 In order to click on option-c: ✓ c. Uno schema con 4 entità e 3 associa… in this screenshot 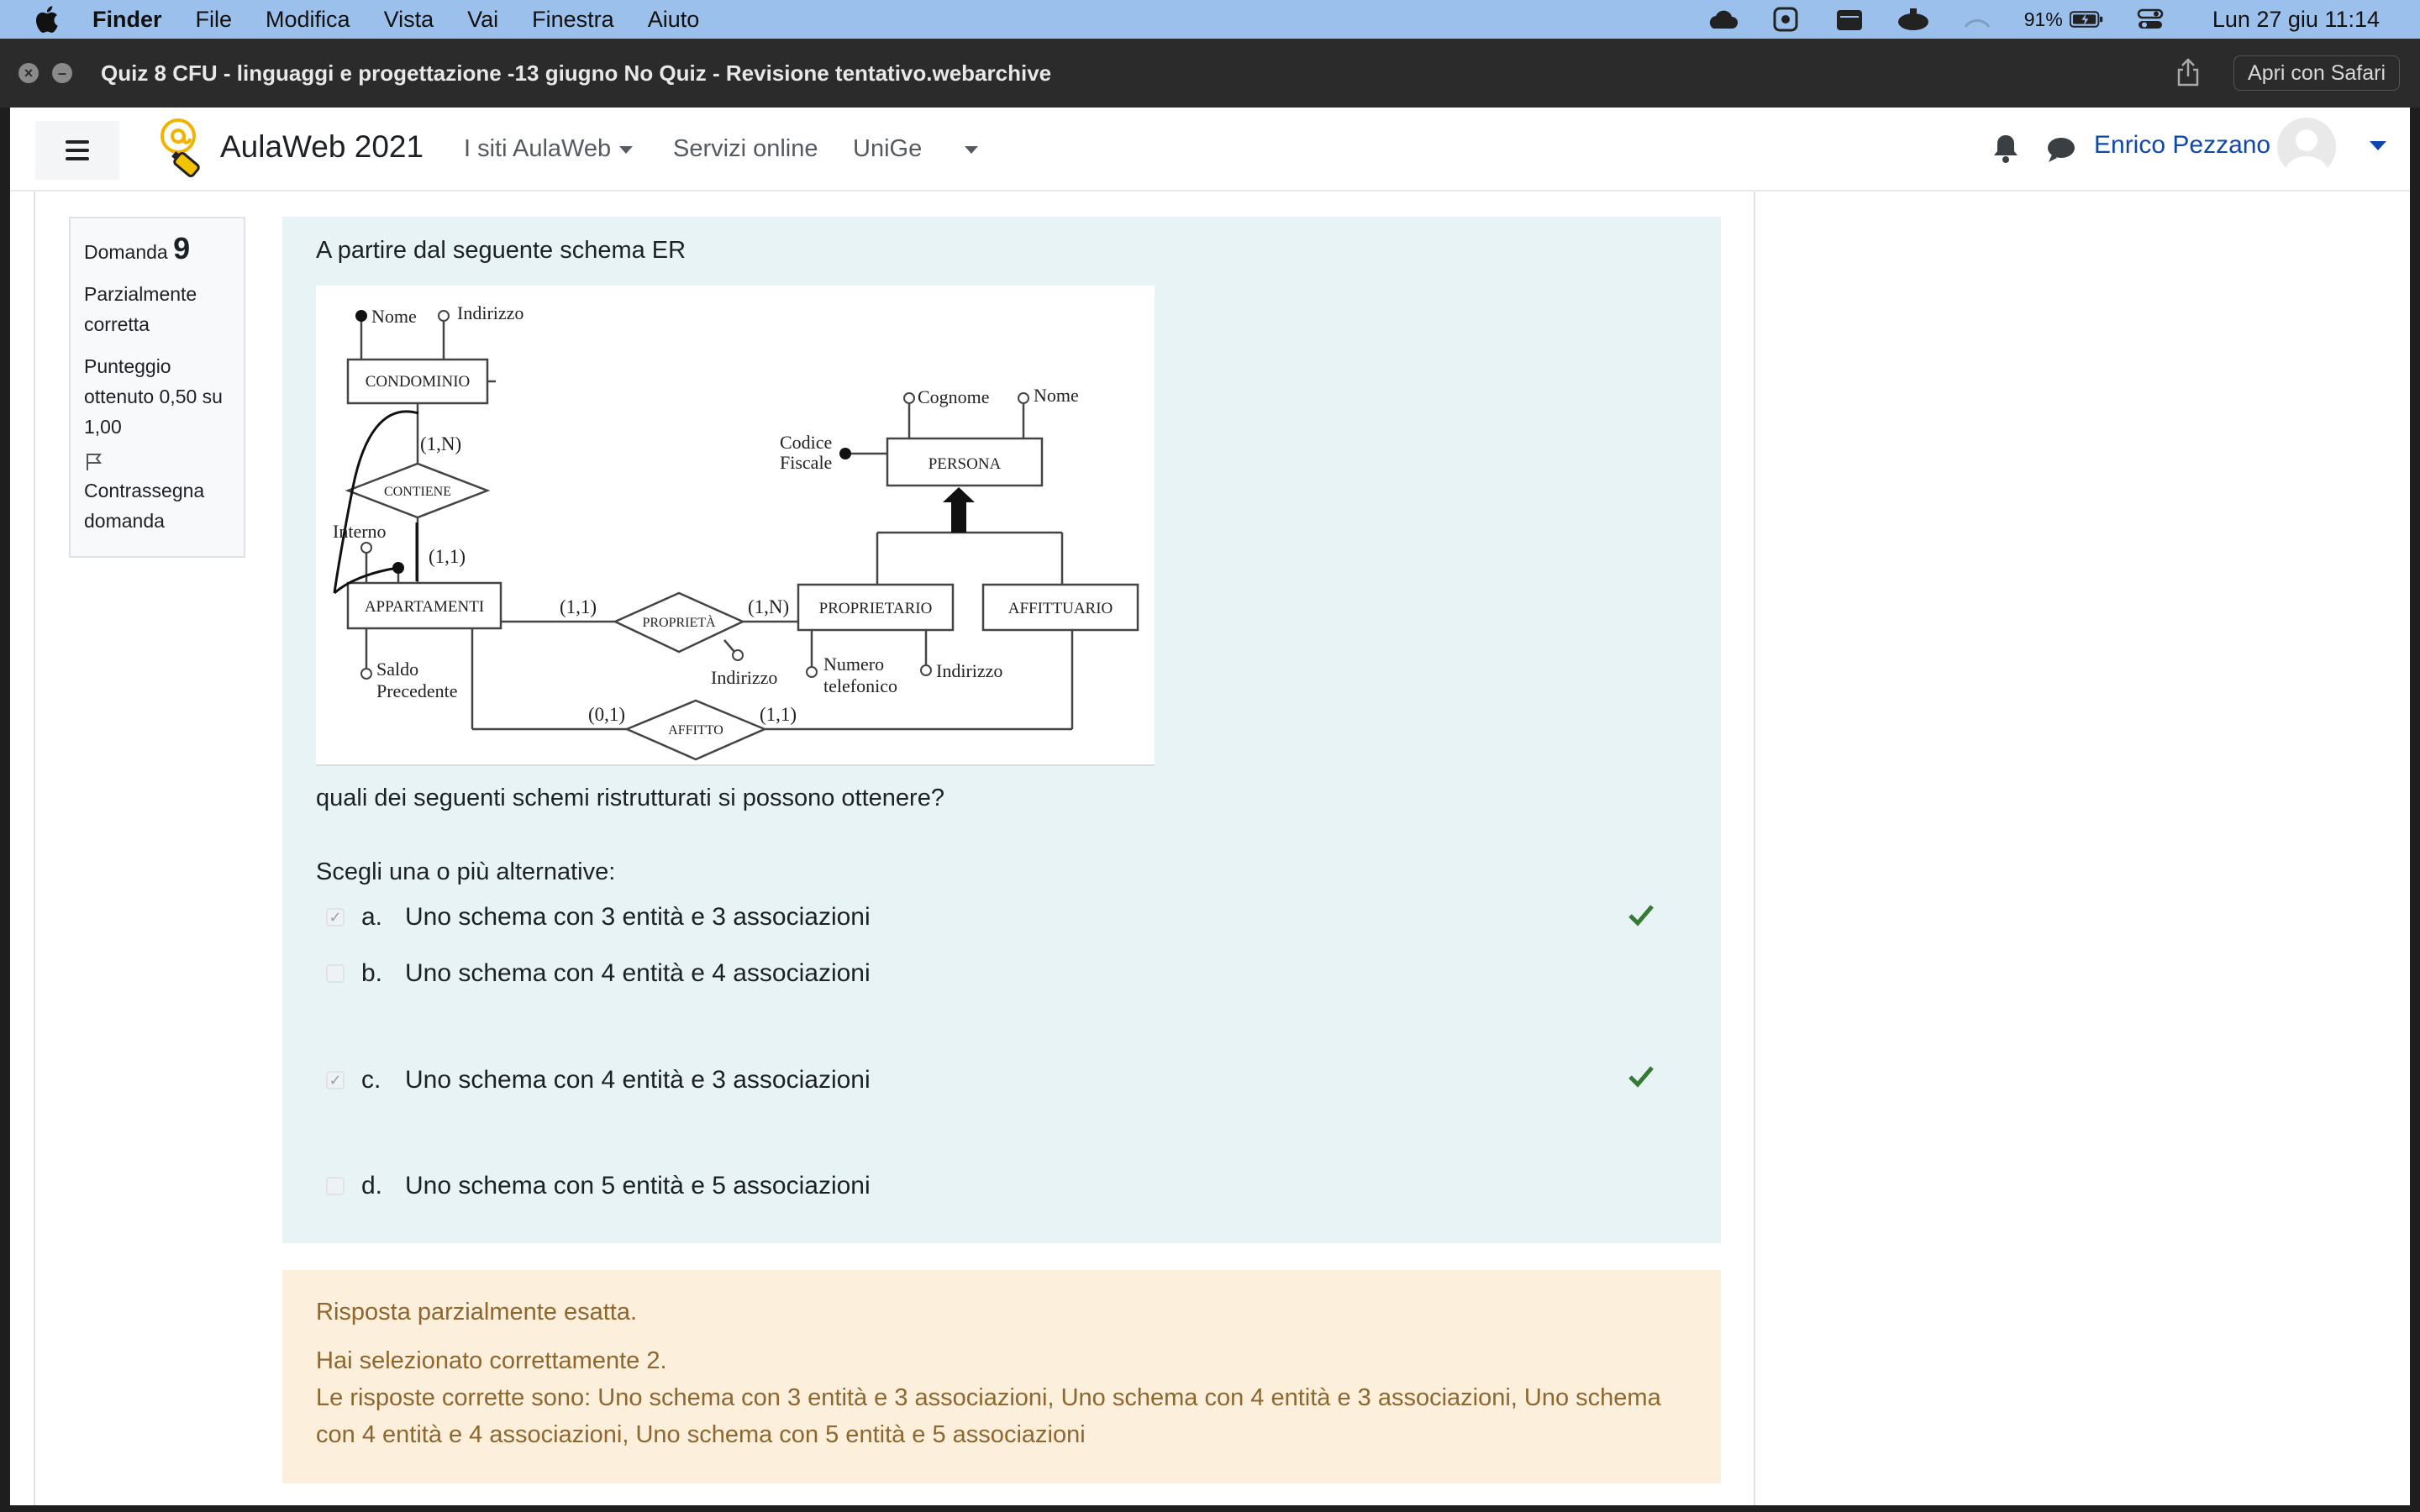, I will do `click(598, 1080)`.